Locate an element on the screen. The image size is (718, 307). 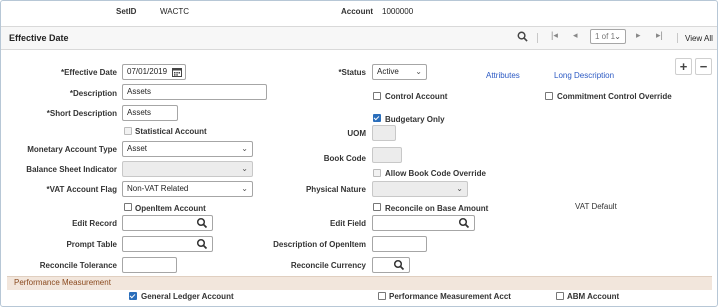
control-account-checkbox is located at coordinates (377, 96).